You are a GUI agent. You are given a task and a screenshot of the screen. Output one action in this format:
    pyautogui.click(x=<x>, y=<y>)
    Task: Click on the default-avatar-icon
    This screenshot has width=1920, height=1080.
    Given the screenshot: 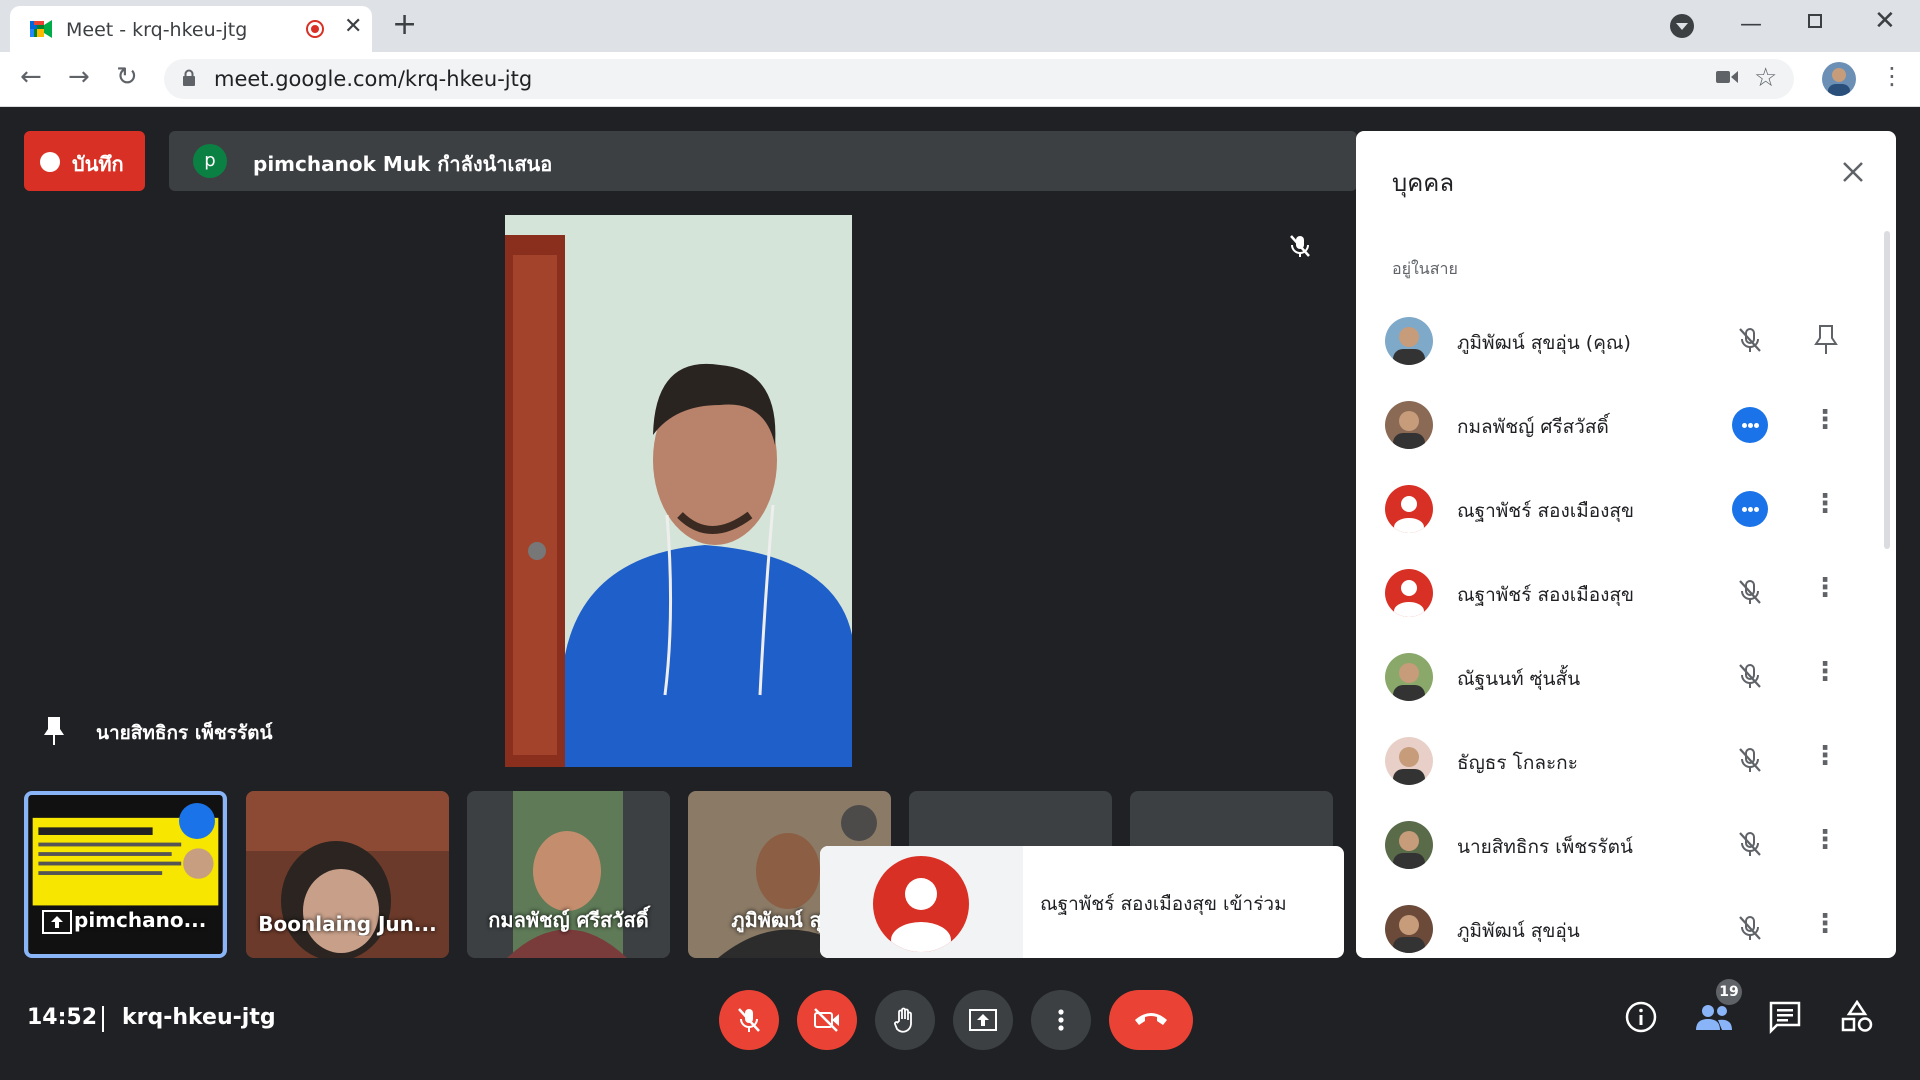 What is the action you would take?
    pyautogui.click(x=921, y=904)
    